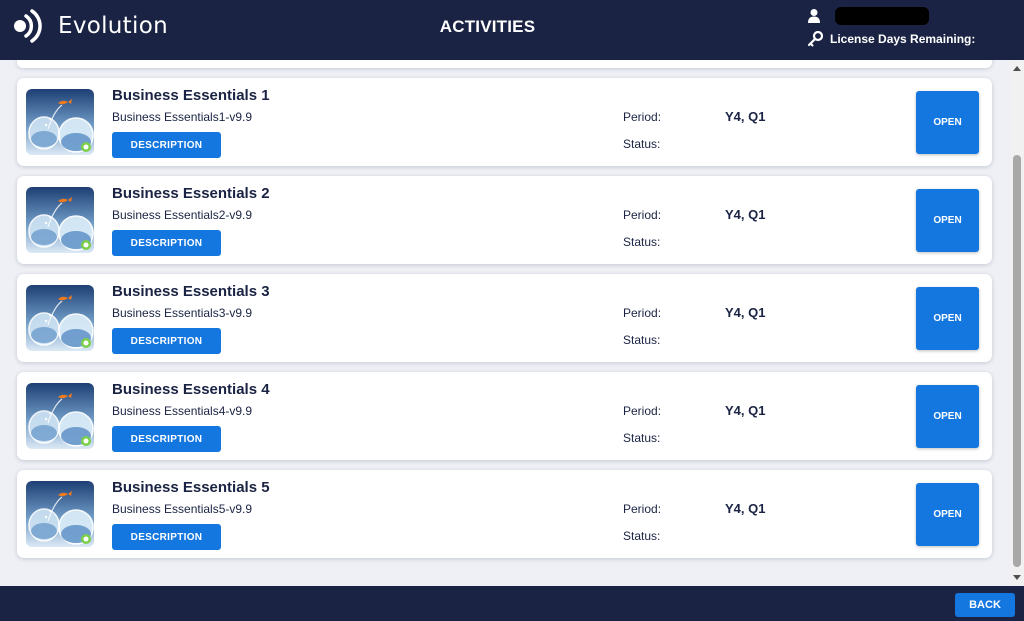 The height and width of the screenshot is (621, 1024). I want to click on activity-title: Business Essentials 3, so click(191, 291).